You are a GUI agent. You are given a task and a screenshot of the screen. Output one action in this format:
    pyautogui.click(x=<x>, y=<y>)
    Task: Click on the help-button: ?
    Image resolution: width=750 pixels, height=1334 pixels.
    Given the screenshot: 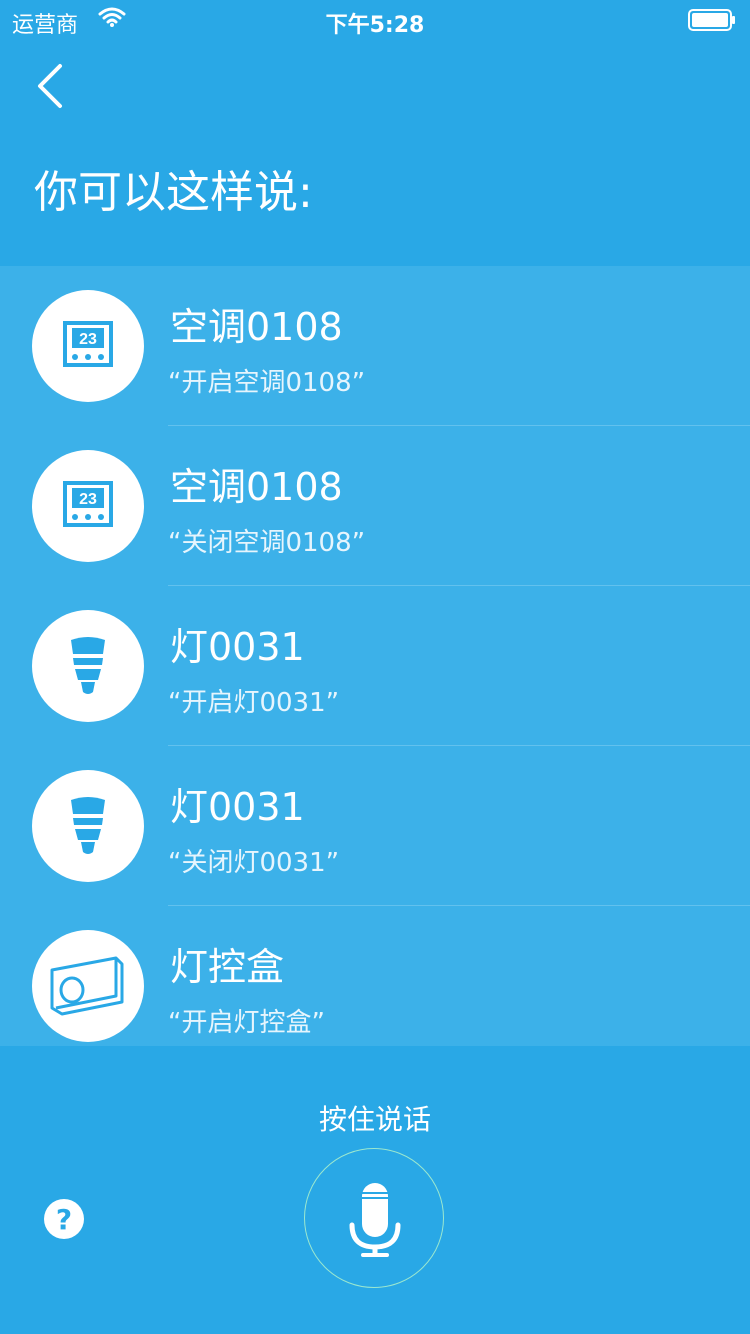 What is the action you would take?
    pyautogui.click(x=64, y=1219)
    